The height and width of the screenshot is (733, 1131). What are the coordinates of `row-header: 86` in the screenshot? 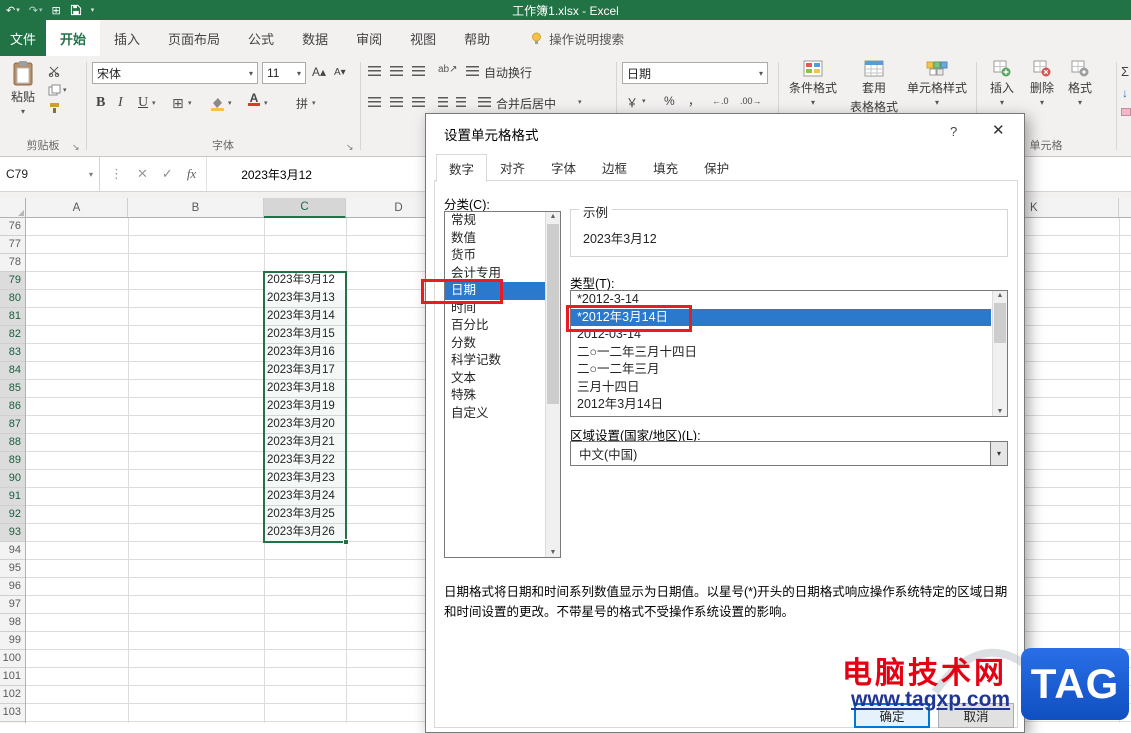 It's located at (12, 407).